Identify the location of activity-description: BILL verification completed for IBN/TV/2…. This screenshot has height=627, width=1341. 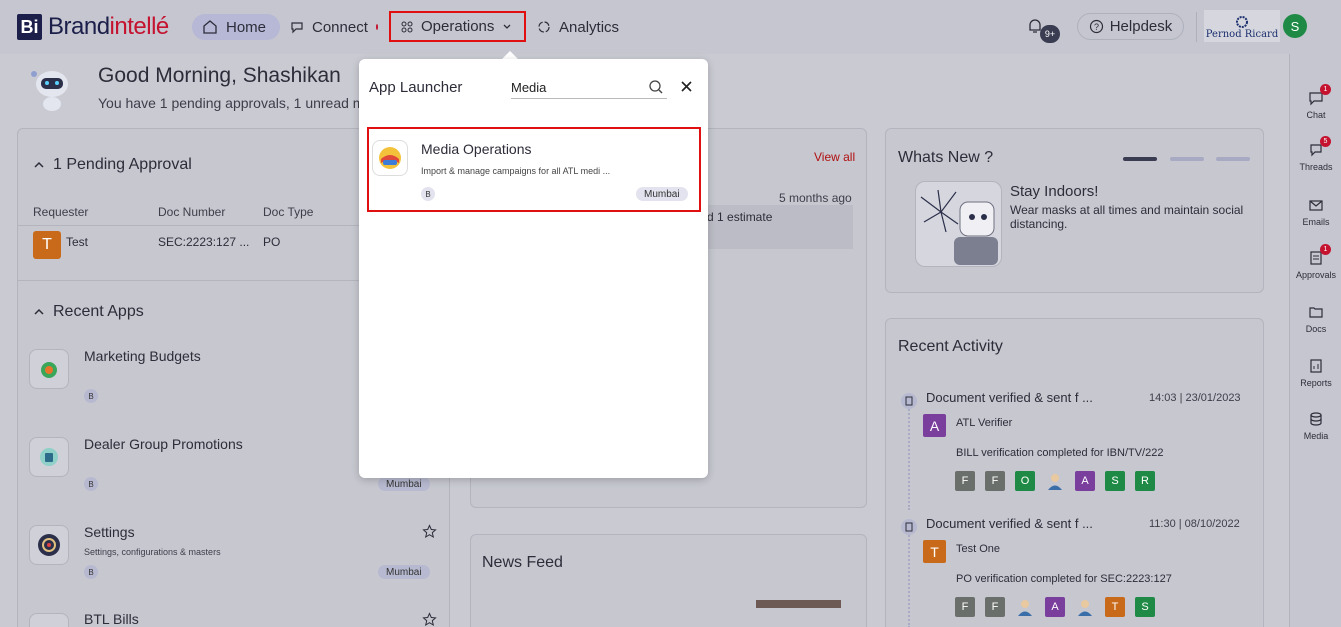
(1060, 453).